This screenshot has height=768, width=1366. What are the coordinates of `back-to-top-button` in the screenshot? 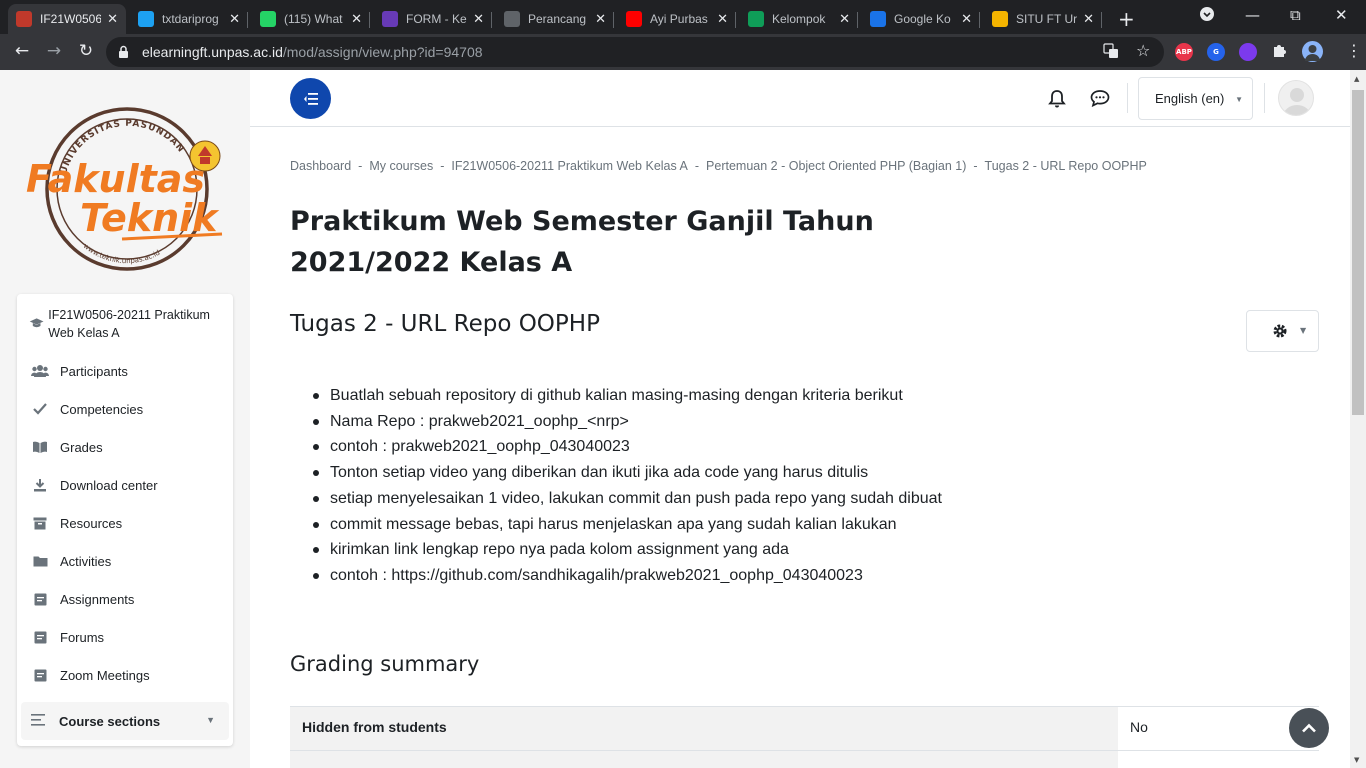 It's located at (1309, 728).